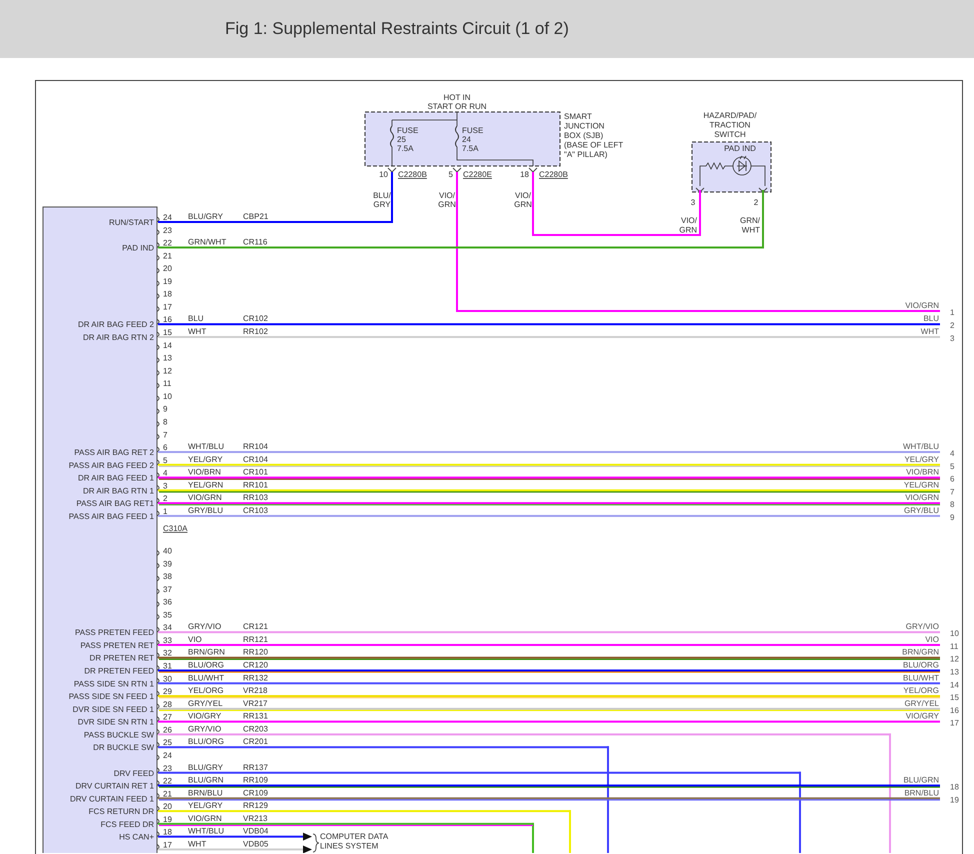 The width and height of the screenshot is (974, 854). I want to click on pin-label: DVR SIDE SN FEED 1, so click(113, 709).